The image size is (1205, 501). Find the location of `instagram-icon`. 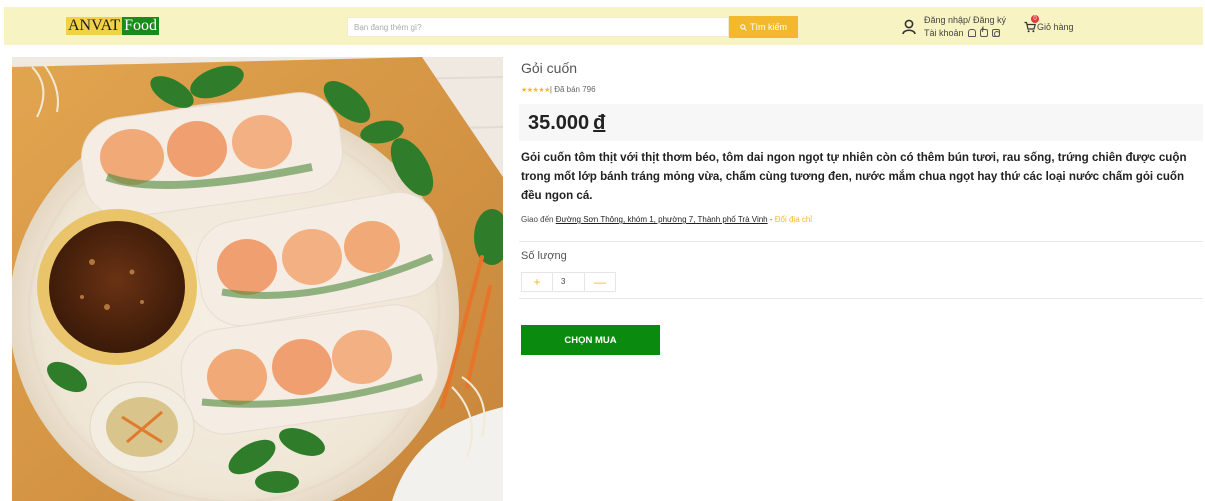

instagram-icon is located at coordinates (995, 33).